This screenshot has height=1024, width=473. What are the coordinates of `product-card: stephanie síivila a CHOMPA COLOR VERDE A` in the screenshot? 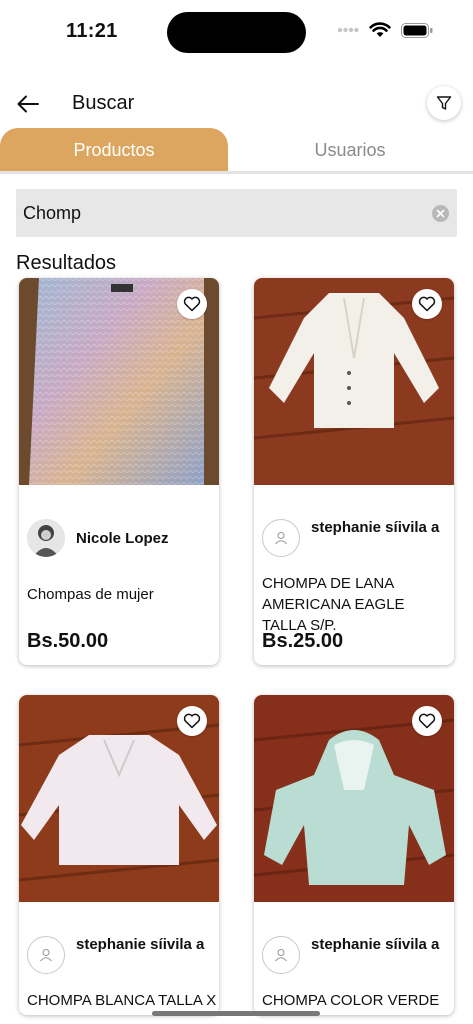 It's located at (354, 855).